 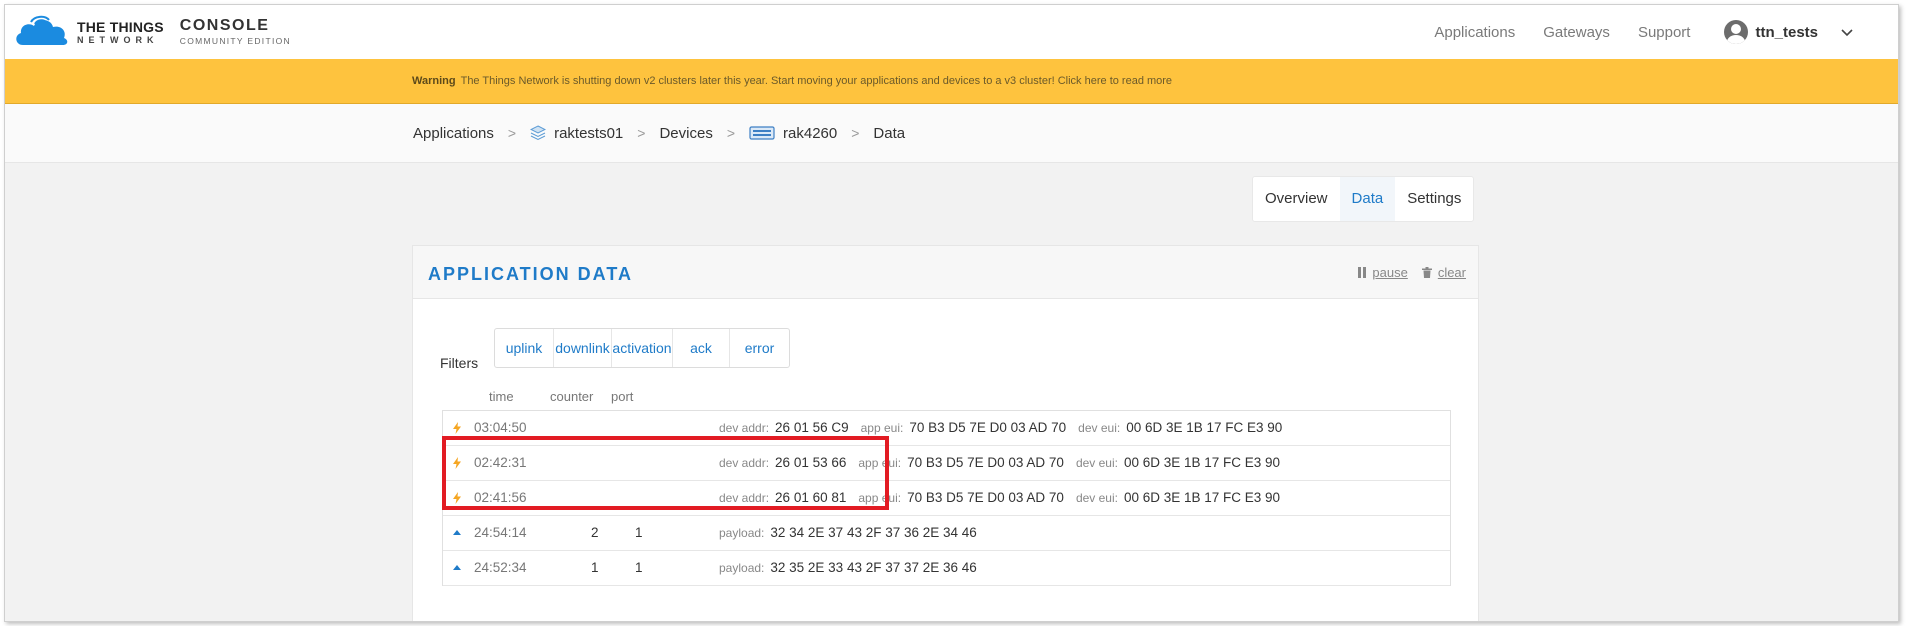 I want to click on ttn-wordmark-line1: THE THINGS, so click(x=120, y=26).